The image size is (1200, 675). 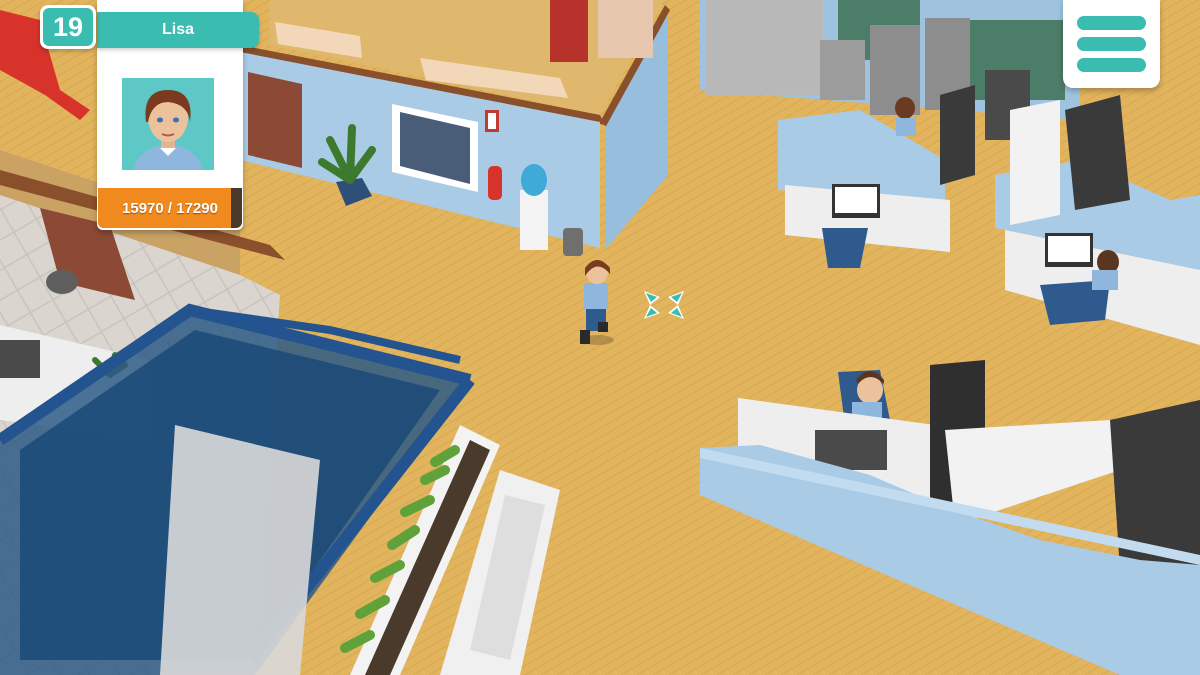 I want to click on avatar, so click(x=168, y=124).